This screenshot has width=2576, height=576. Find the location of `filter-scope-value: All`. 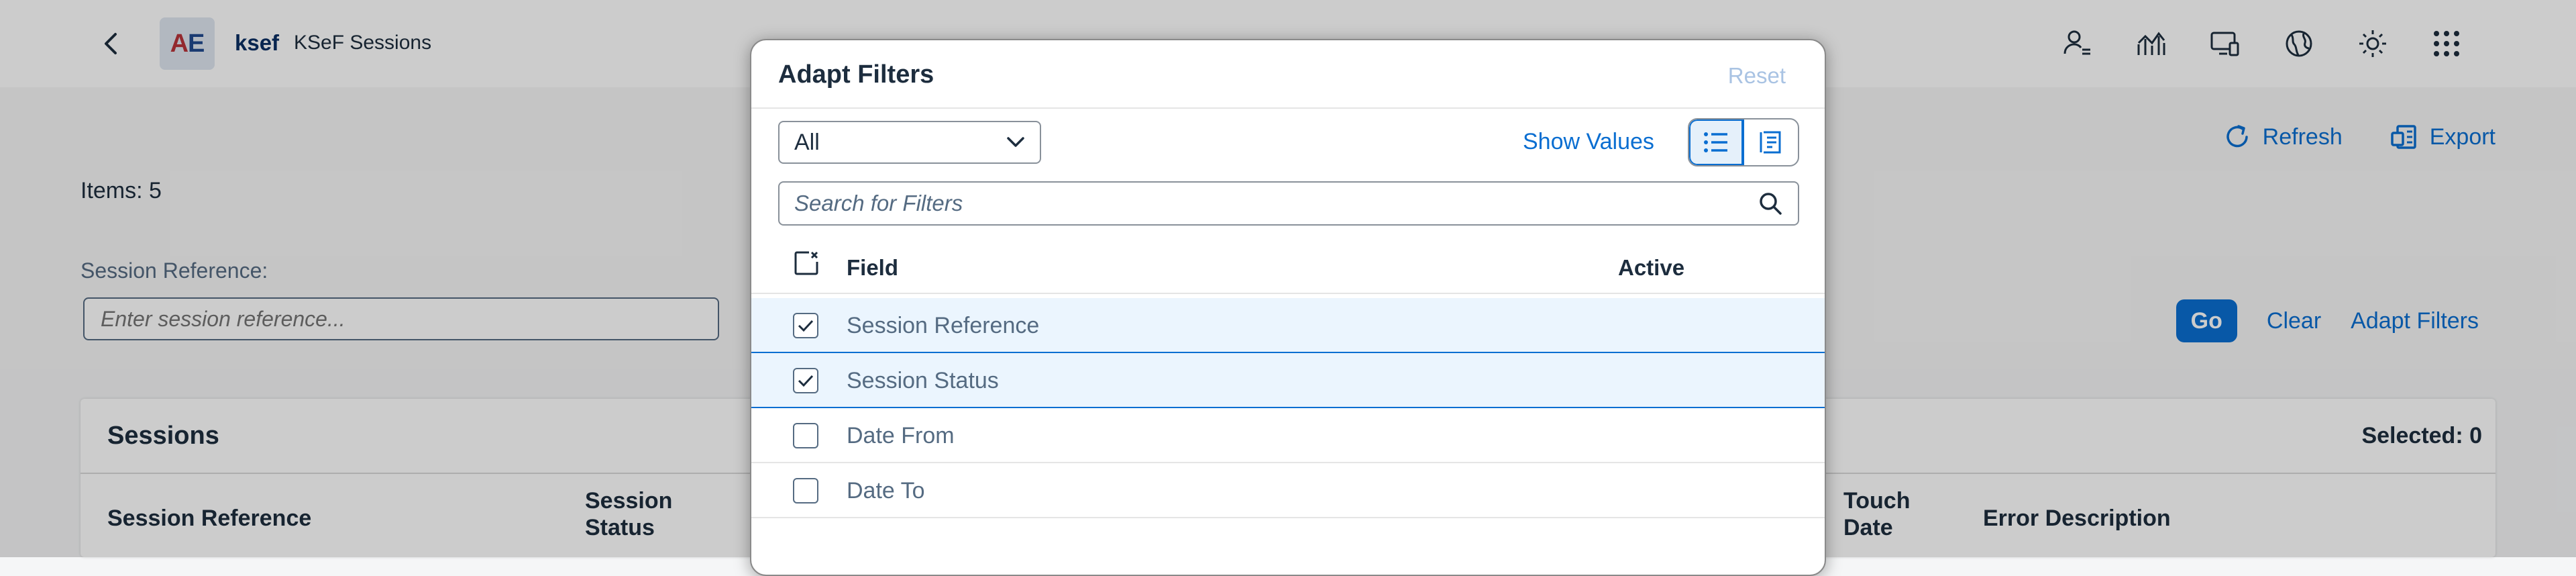

filter-scope-value: All is located at coordinates (807, 142).